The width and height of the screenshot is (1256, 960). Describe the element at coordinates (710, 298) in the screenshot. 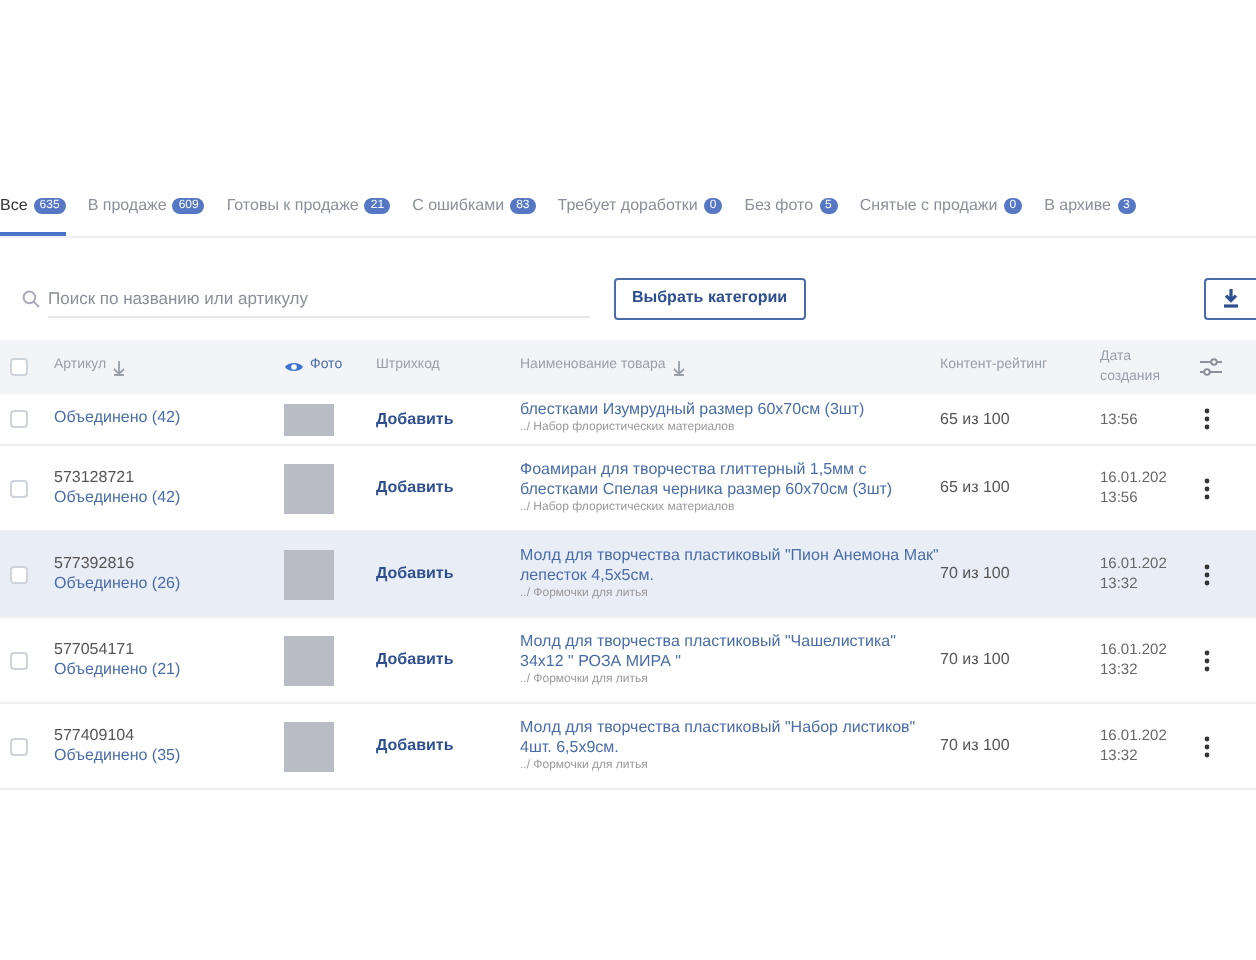

I see `select-categories-button: Выбрать категории` at that location.